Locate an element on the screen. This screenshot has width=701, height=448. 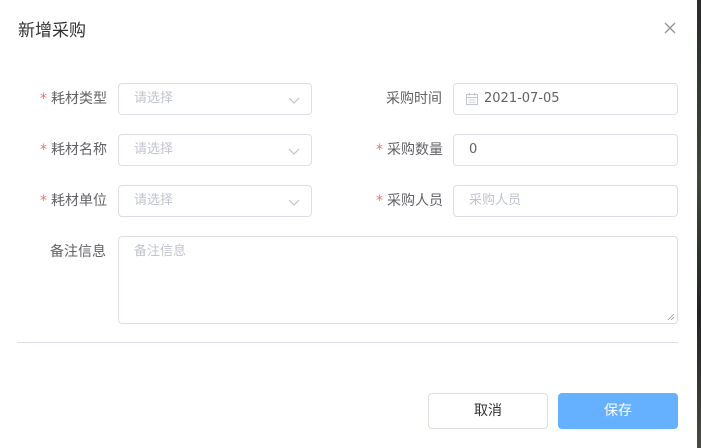
consumable-unit-placeholder: 请选择 is located at coordinates (154, 200).